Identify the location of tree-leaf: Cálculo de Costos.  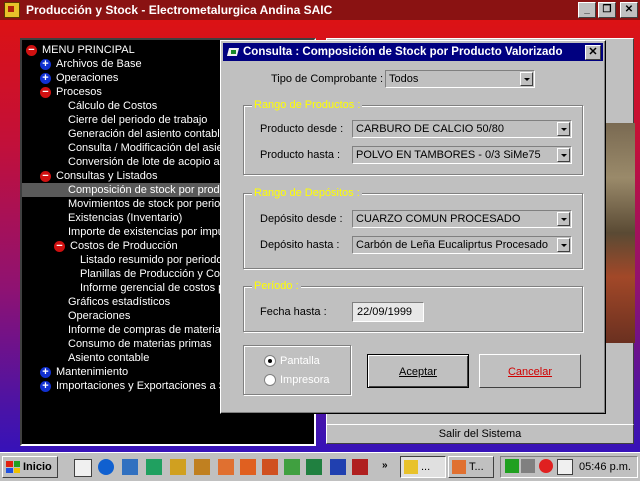
(112, 106).